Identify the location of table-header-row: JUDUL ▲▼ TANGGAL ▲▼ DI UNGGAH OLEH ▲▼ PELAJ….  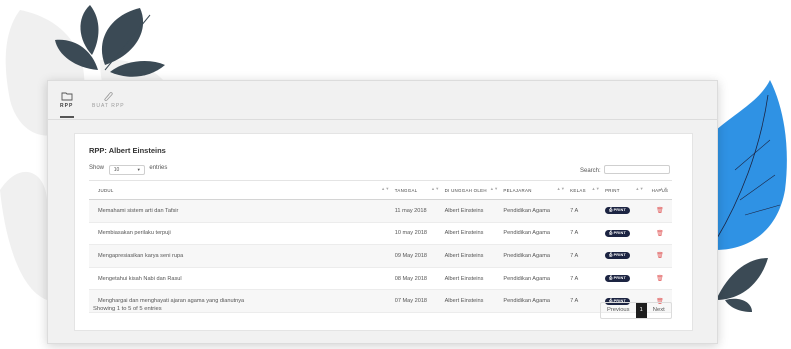
(380, 190).